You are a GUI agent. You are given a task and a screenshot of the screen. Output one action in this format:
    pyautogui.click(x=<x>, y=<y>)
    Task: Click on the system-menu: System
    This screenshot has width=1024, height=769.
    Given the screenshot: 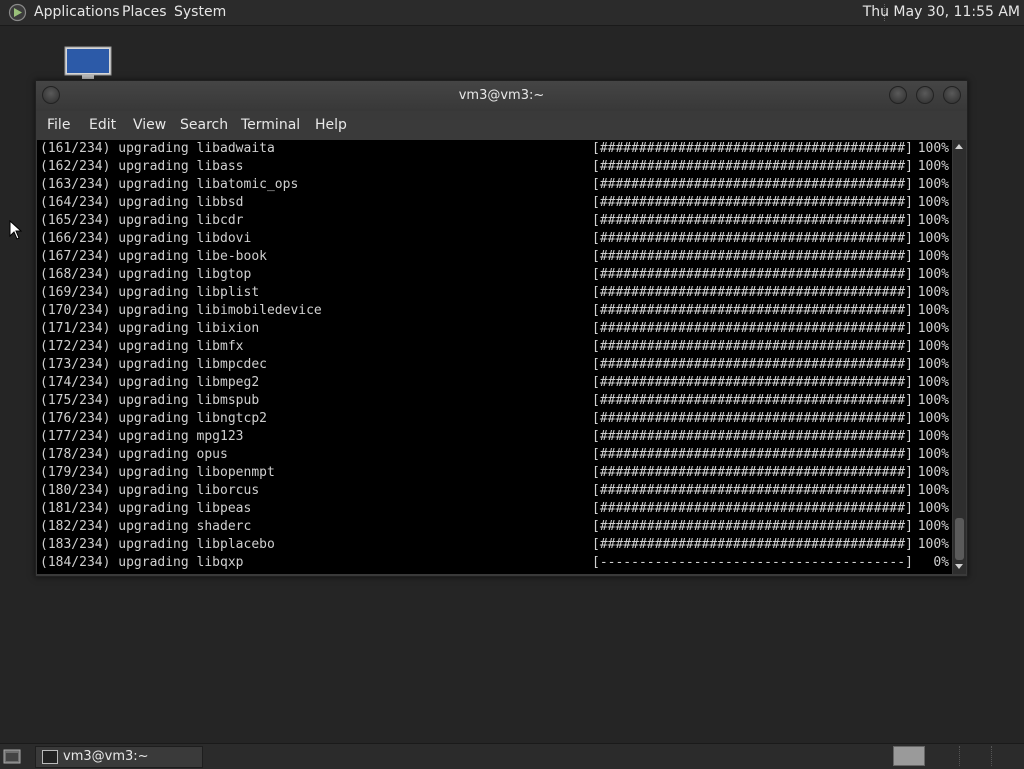 What is the action you would take?
    pyautogui.click(x=200, y=12)
    